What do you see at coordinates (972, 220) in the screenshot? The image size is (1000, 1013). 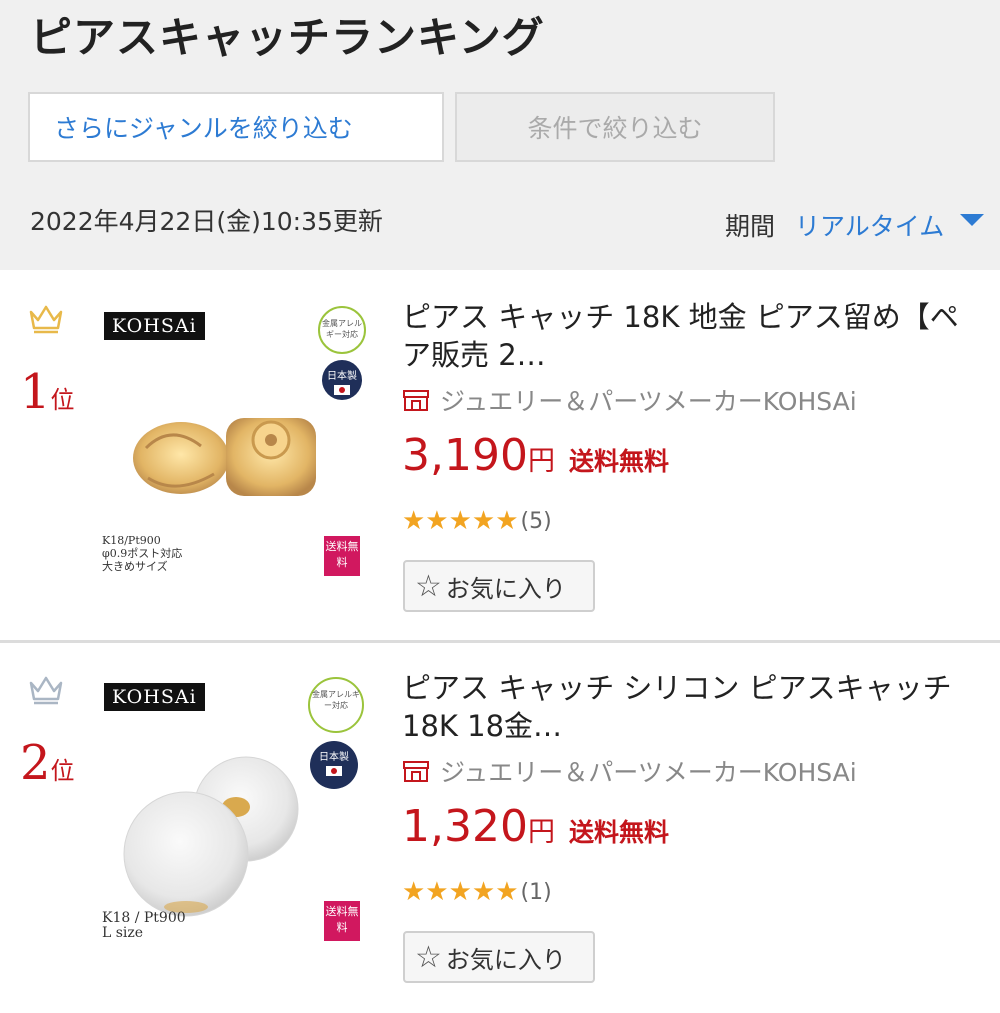 I see `chevron-down-icon` at bounding box center [972, 220].